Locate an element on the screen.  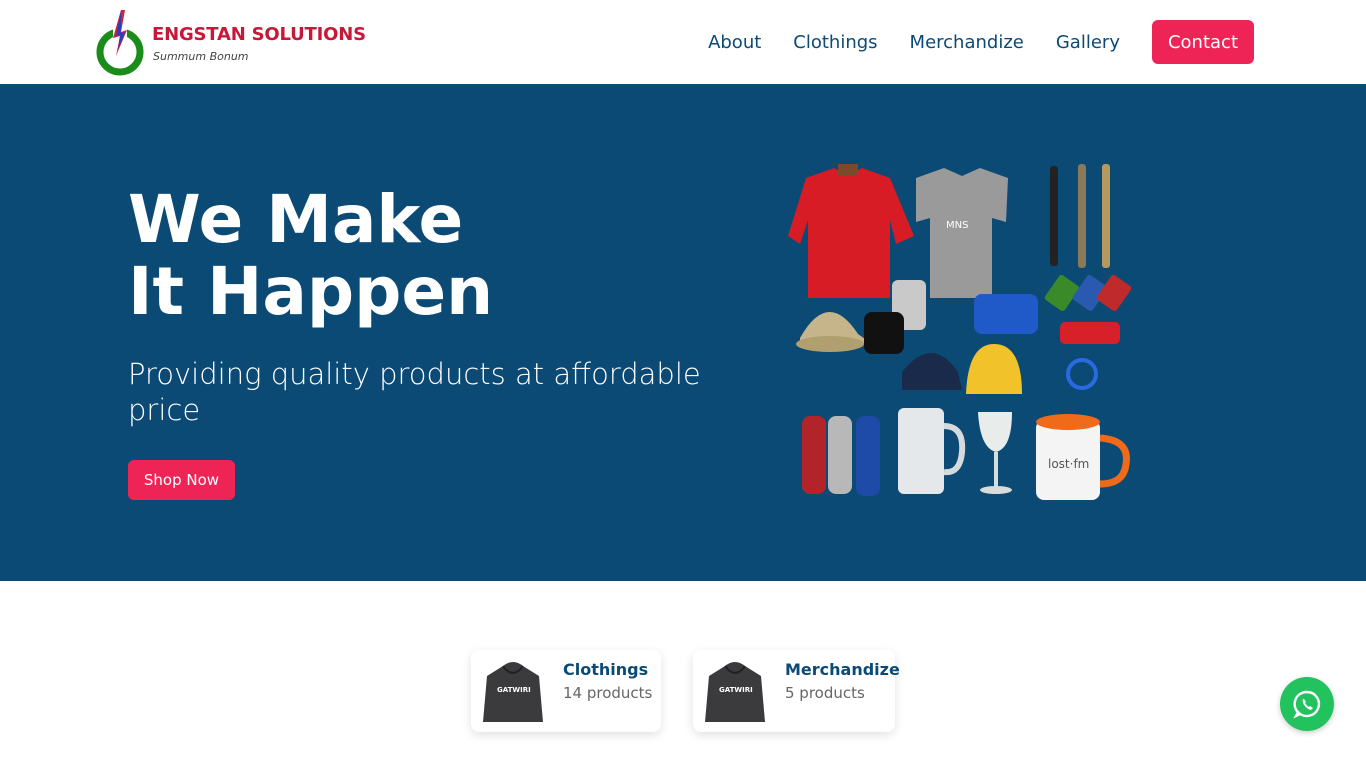
nav-about: About is located at coordinates (734, 42).